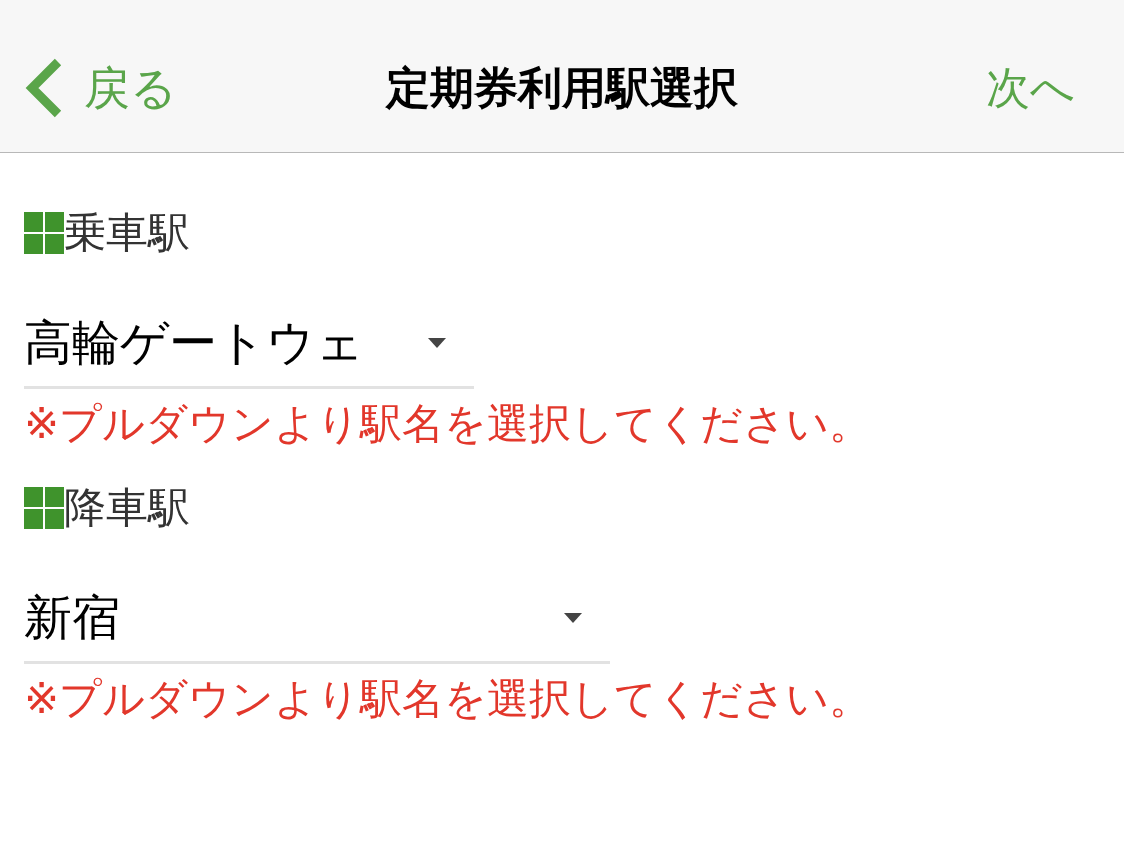 The height and width of the screenshot is (847, 1124). I want to click on field-label: 乗車駅, so click(127, 233).